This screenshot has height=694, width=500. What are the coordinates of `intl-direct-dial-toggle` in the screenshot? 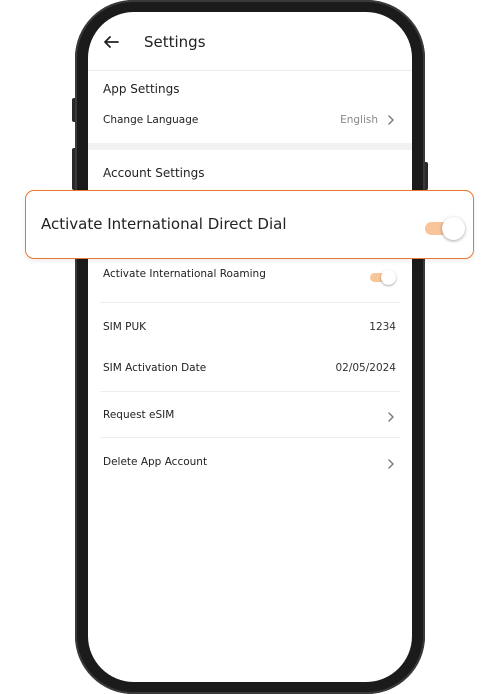 It's located at (445, 229).